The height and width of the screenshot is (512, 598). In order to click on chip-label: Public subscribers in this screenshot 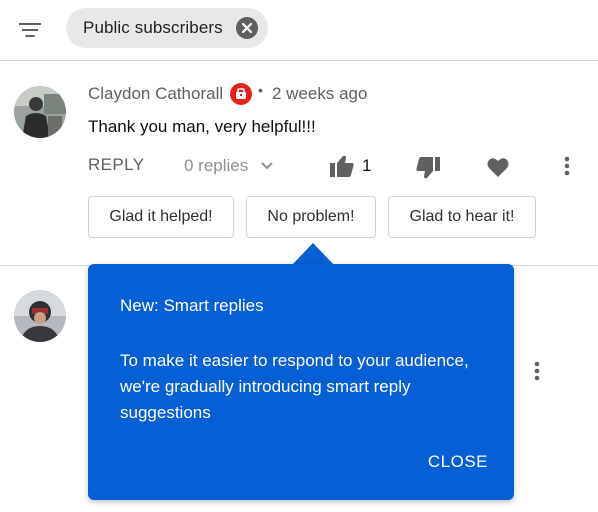, I will do `click(153, 27)`.